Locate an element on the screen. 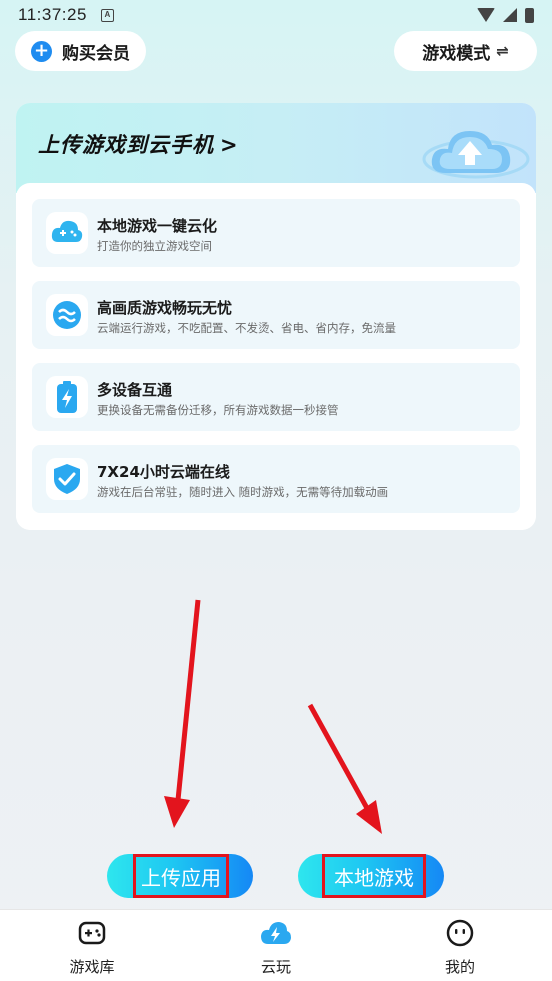 The width and height of the screenshot is (552, 981). feature-desc: 云端运行游戏，不吃配置、不发烫、省电、省内存，免流量 is located at coordinates (246, 328).